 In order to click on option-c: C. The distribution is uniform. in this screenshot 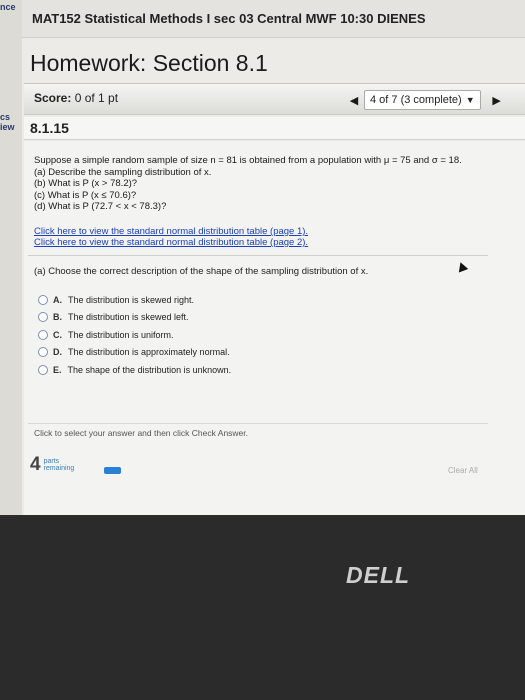, I will do `click(134, 335)`.